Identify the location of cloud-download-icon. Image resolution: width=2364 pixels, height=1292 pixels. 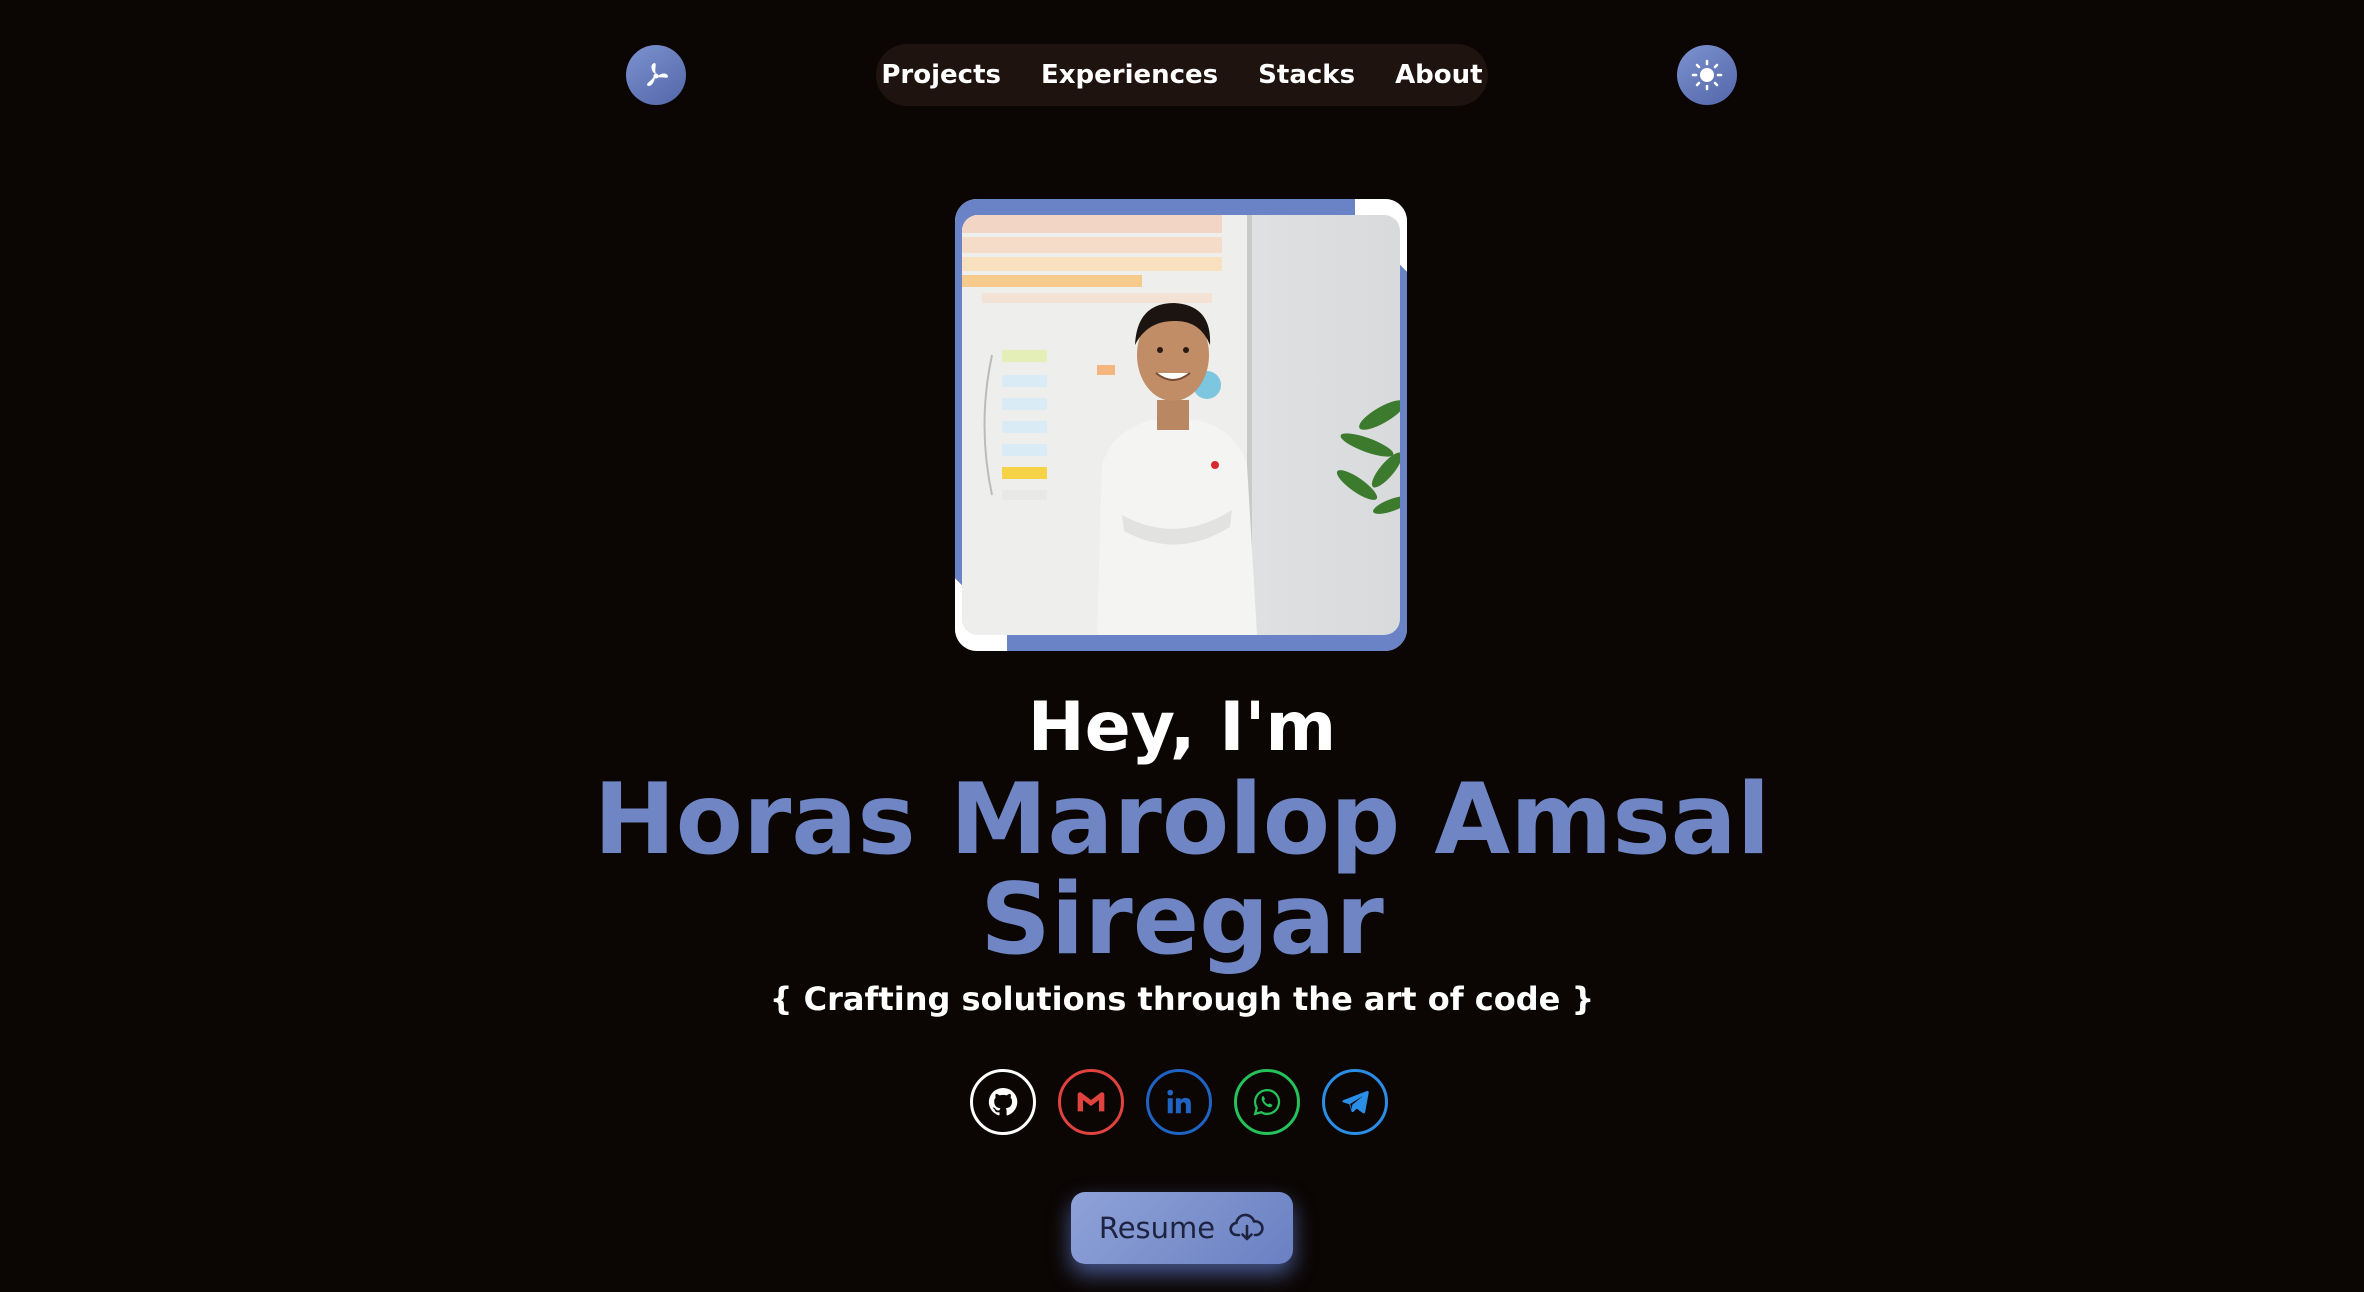
(1246, 1227).